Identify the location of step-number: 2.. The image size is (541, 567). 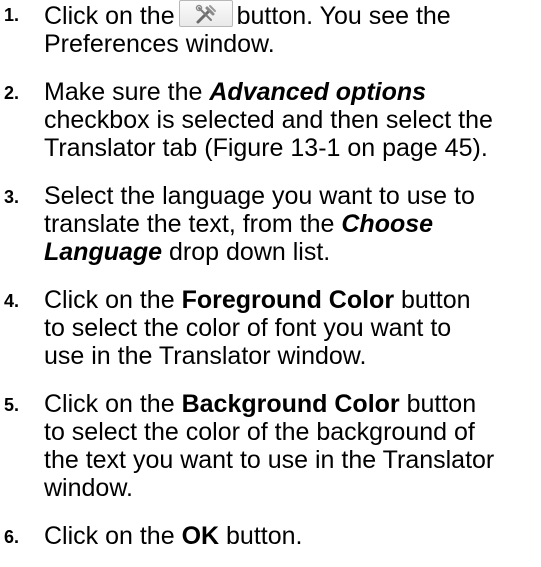
(12, 93).